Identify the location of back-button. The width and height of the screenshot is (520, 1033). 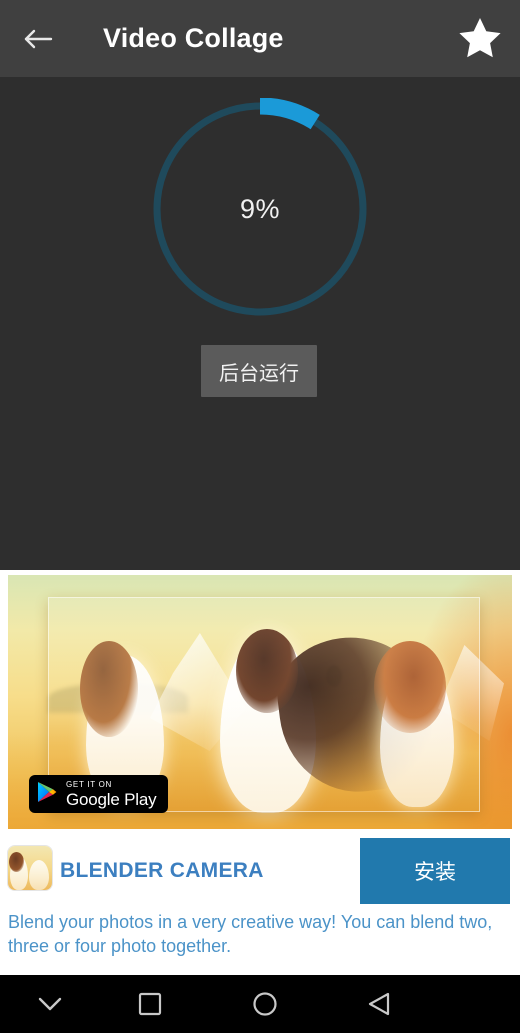
(38, 39).